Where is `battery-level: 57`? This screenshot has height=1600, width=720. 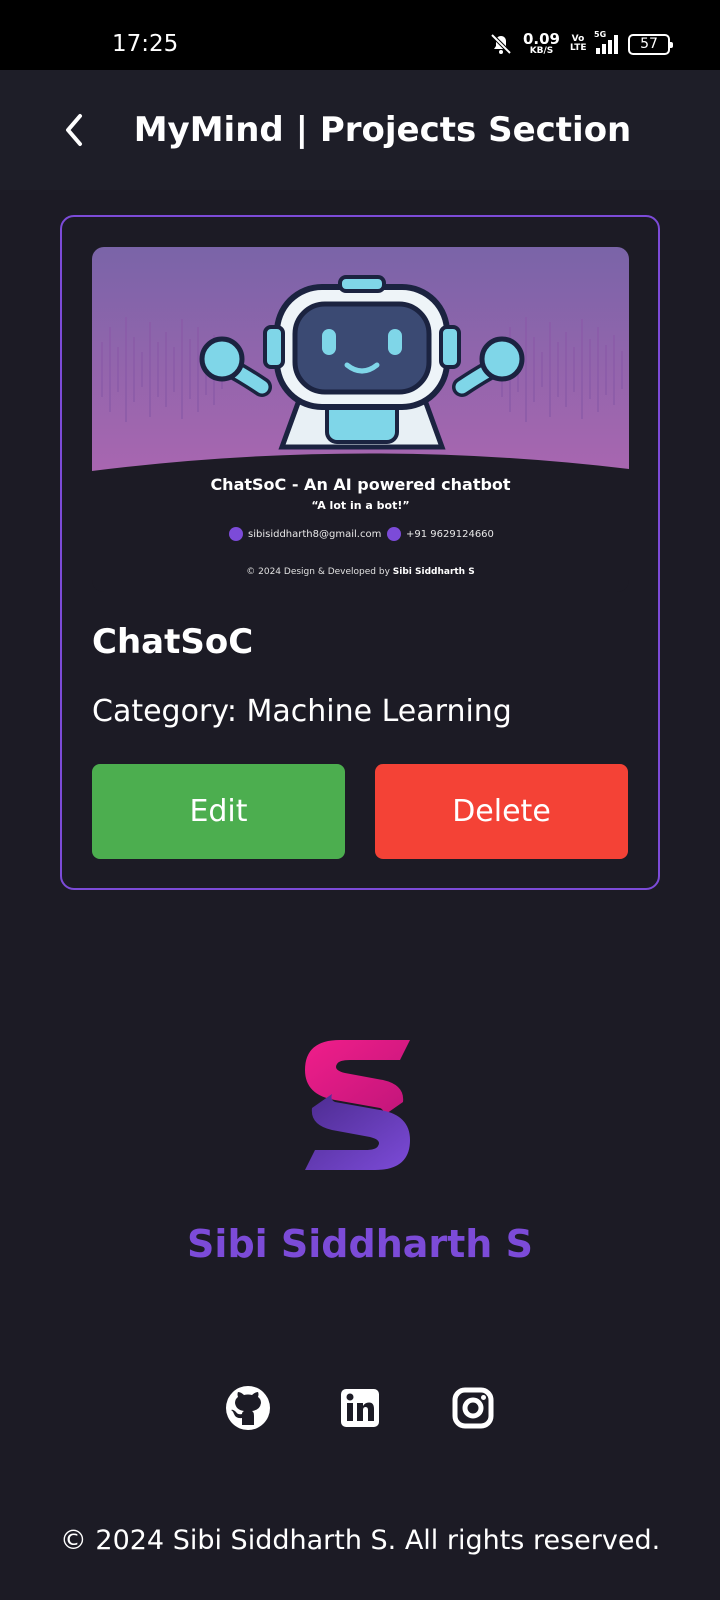 battery-level: 57 is located at coordinates (649, 44).